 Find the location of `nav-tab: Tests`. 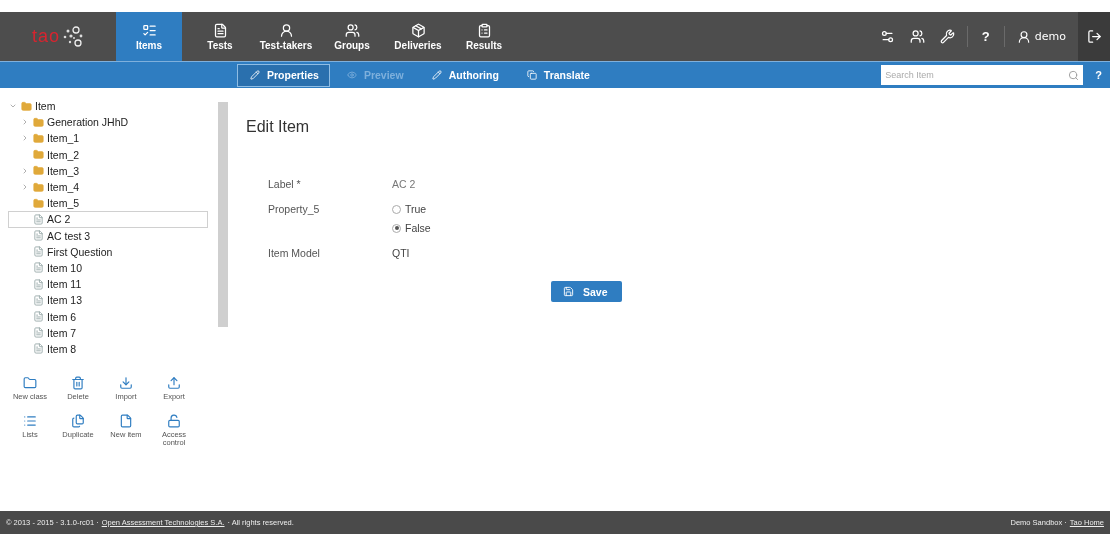

nav-tab: Tests is located at coordinates (220, 36).